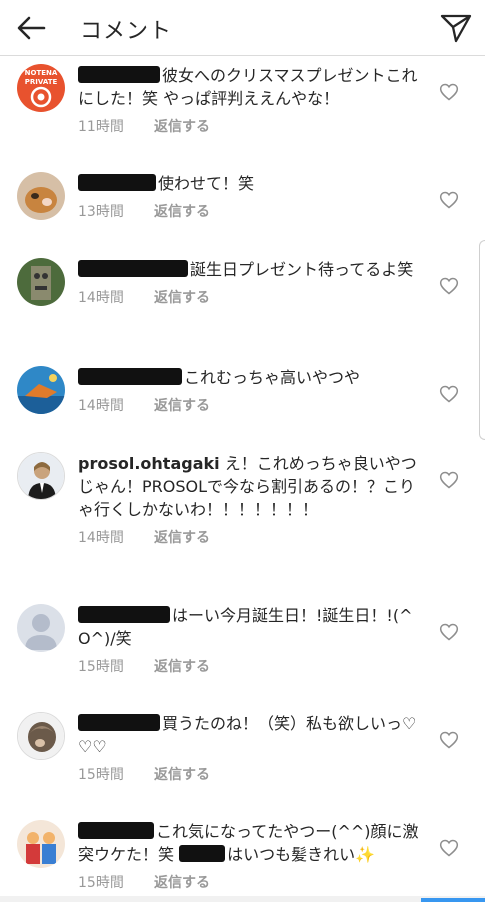  What do you see at coordinates (250, 377) in the screenshot?
I see `comment-text: これむっちゃ高いやつや` at bounding box center [250, 377].